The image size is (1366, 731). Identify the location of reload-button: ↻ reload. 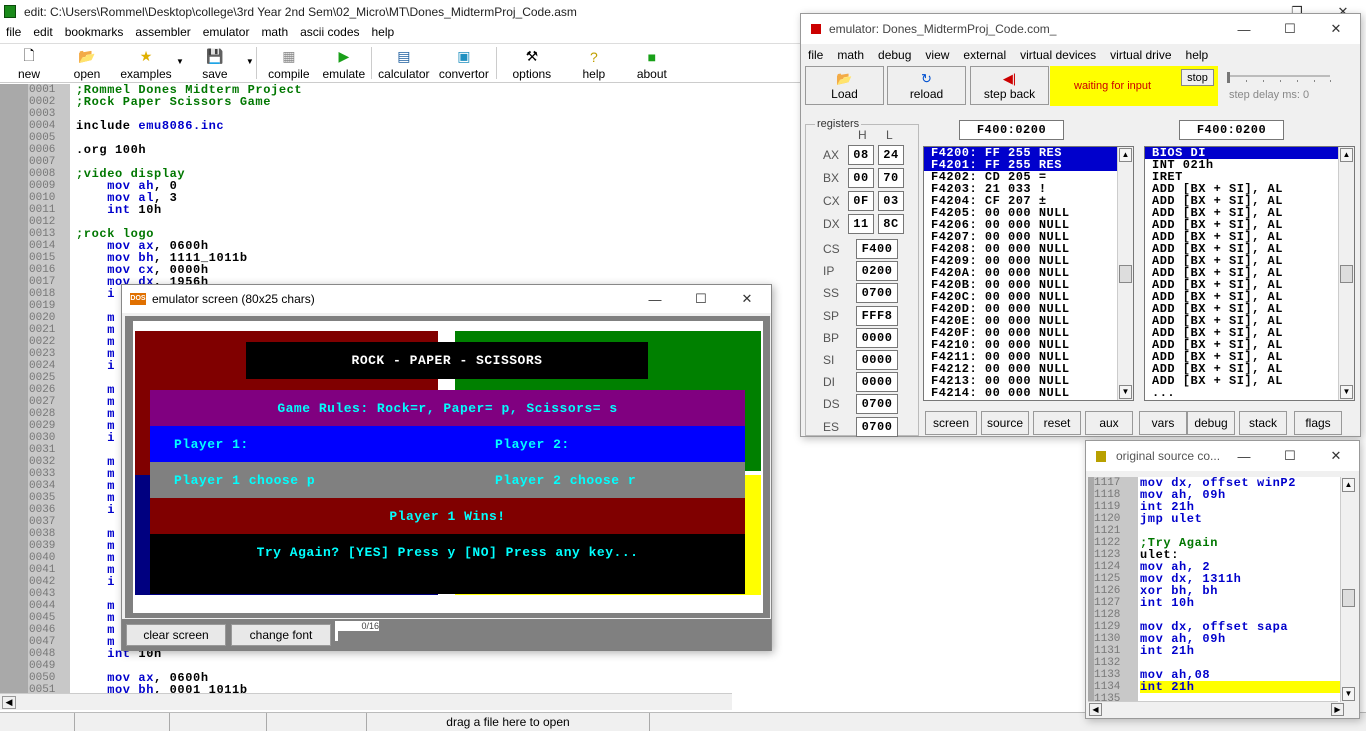
(926, 85).